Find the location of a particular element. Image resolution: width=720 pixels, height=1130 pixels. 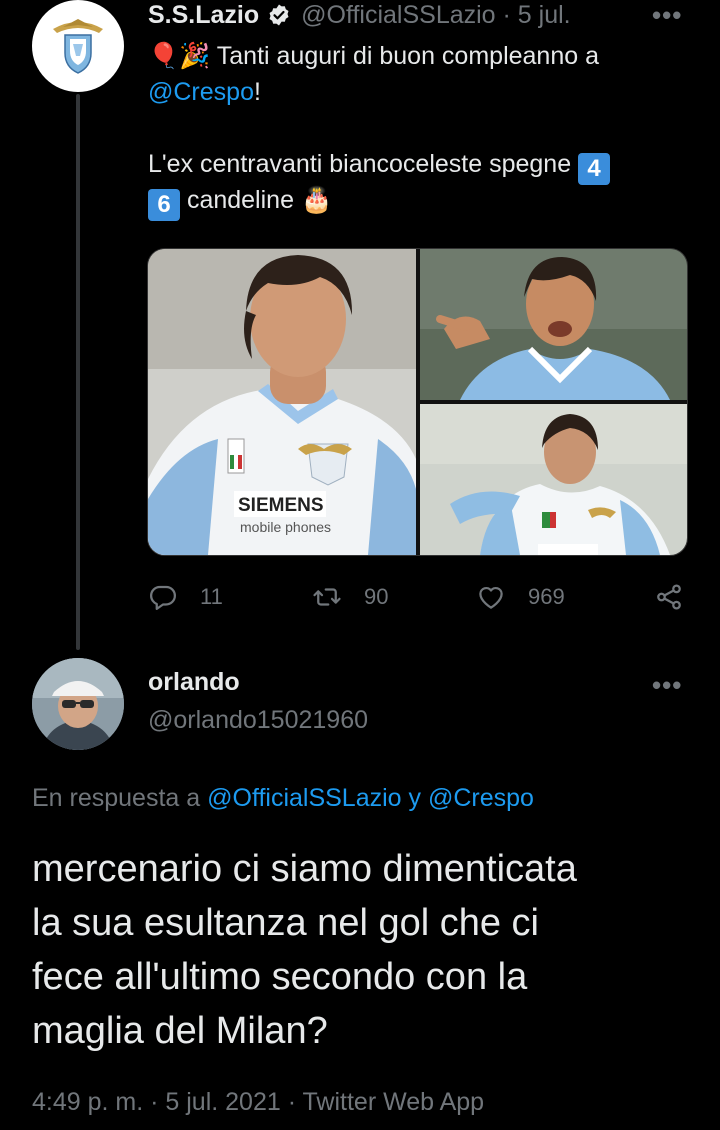

reply-author-name: orlando is located at coordinates (194, 682).